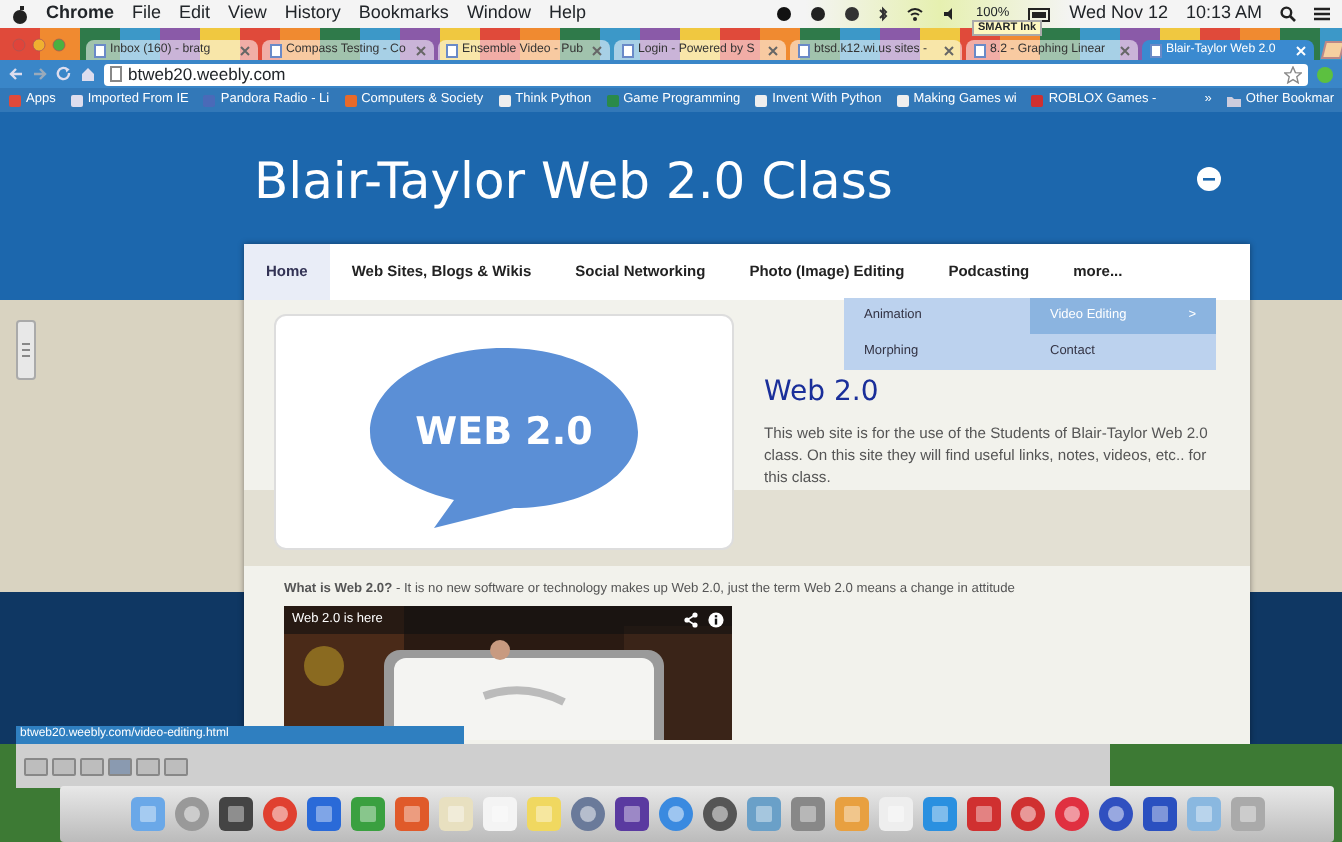 The image size is (1342, 842). I want to click on share-icon, so click(691, 619).